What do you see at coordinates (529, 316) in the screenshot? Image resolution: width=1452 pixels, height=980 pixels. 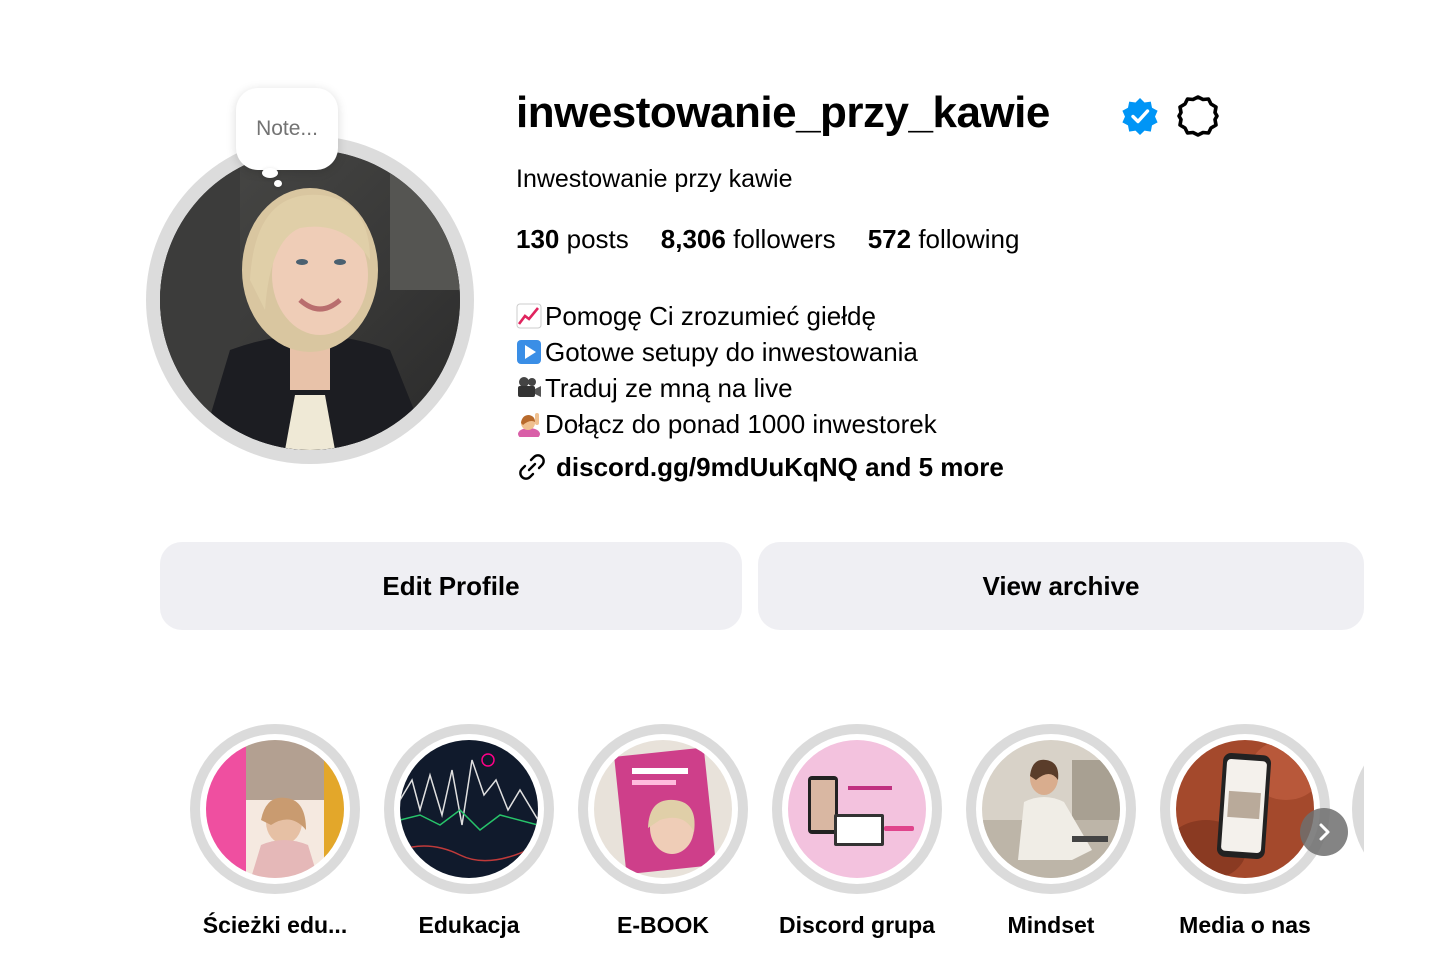 I see `chart-increasing-icon` at bounding box center [529, 316].